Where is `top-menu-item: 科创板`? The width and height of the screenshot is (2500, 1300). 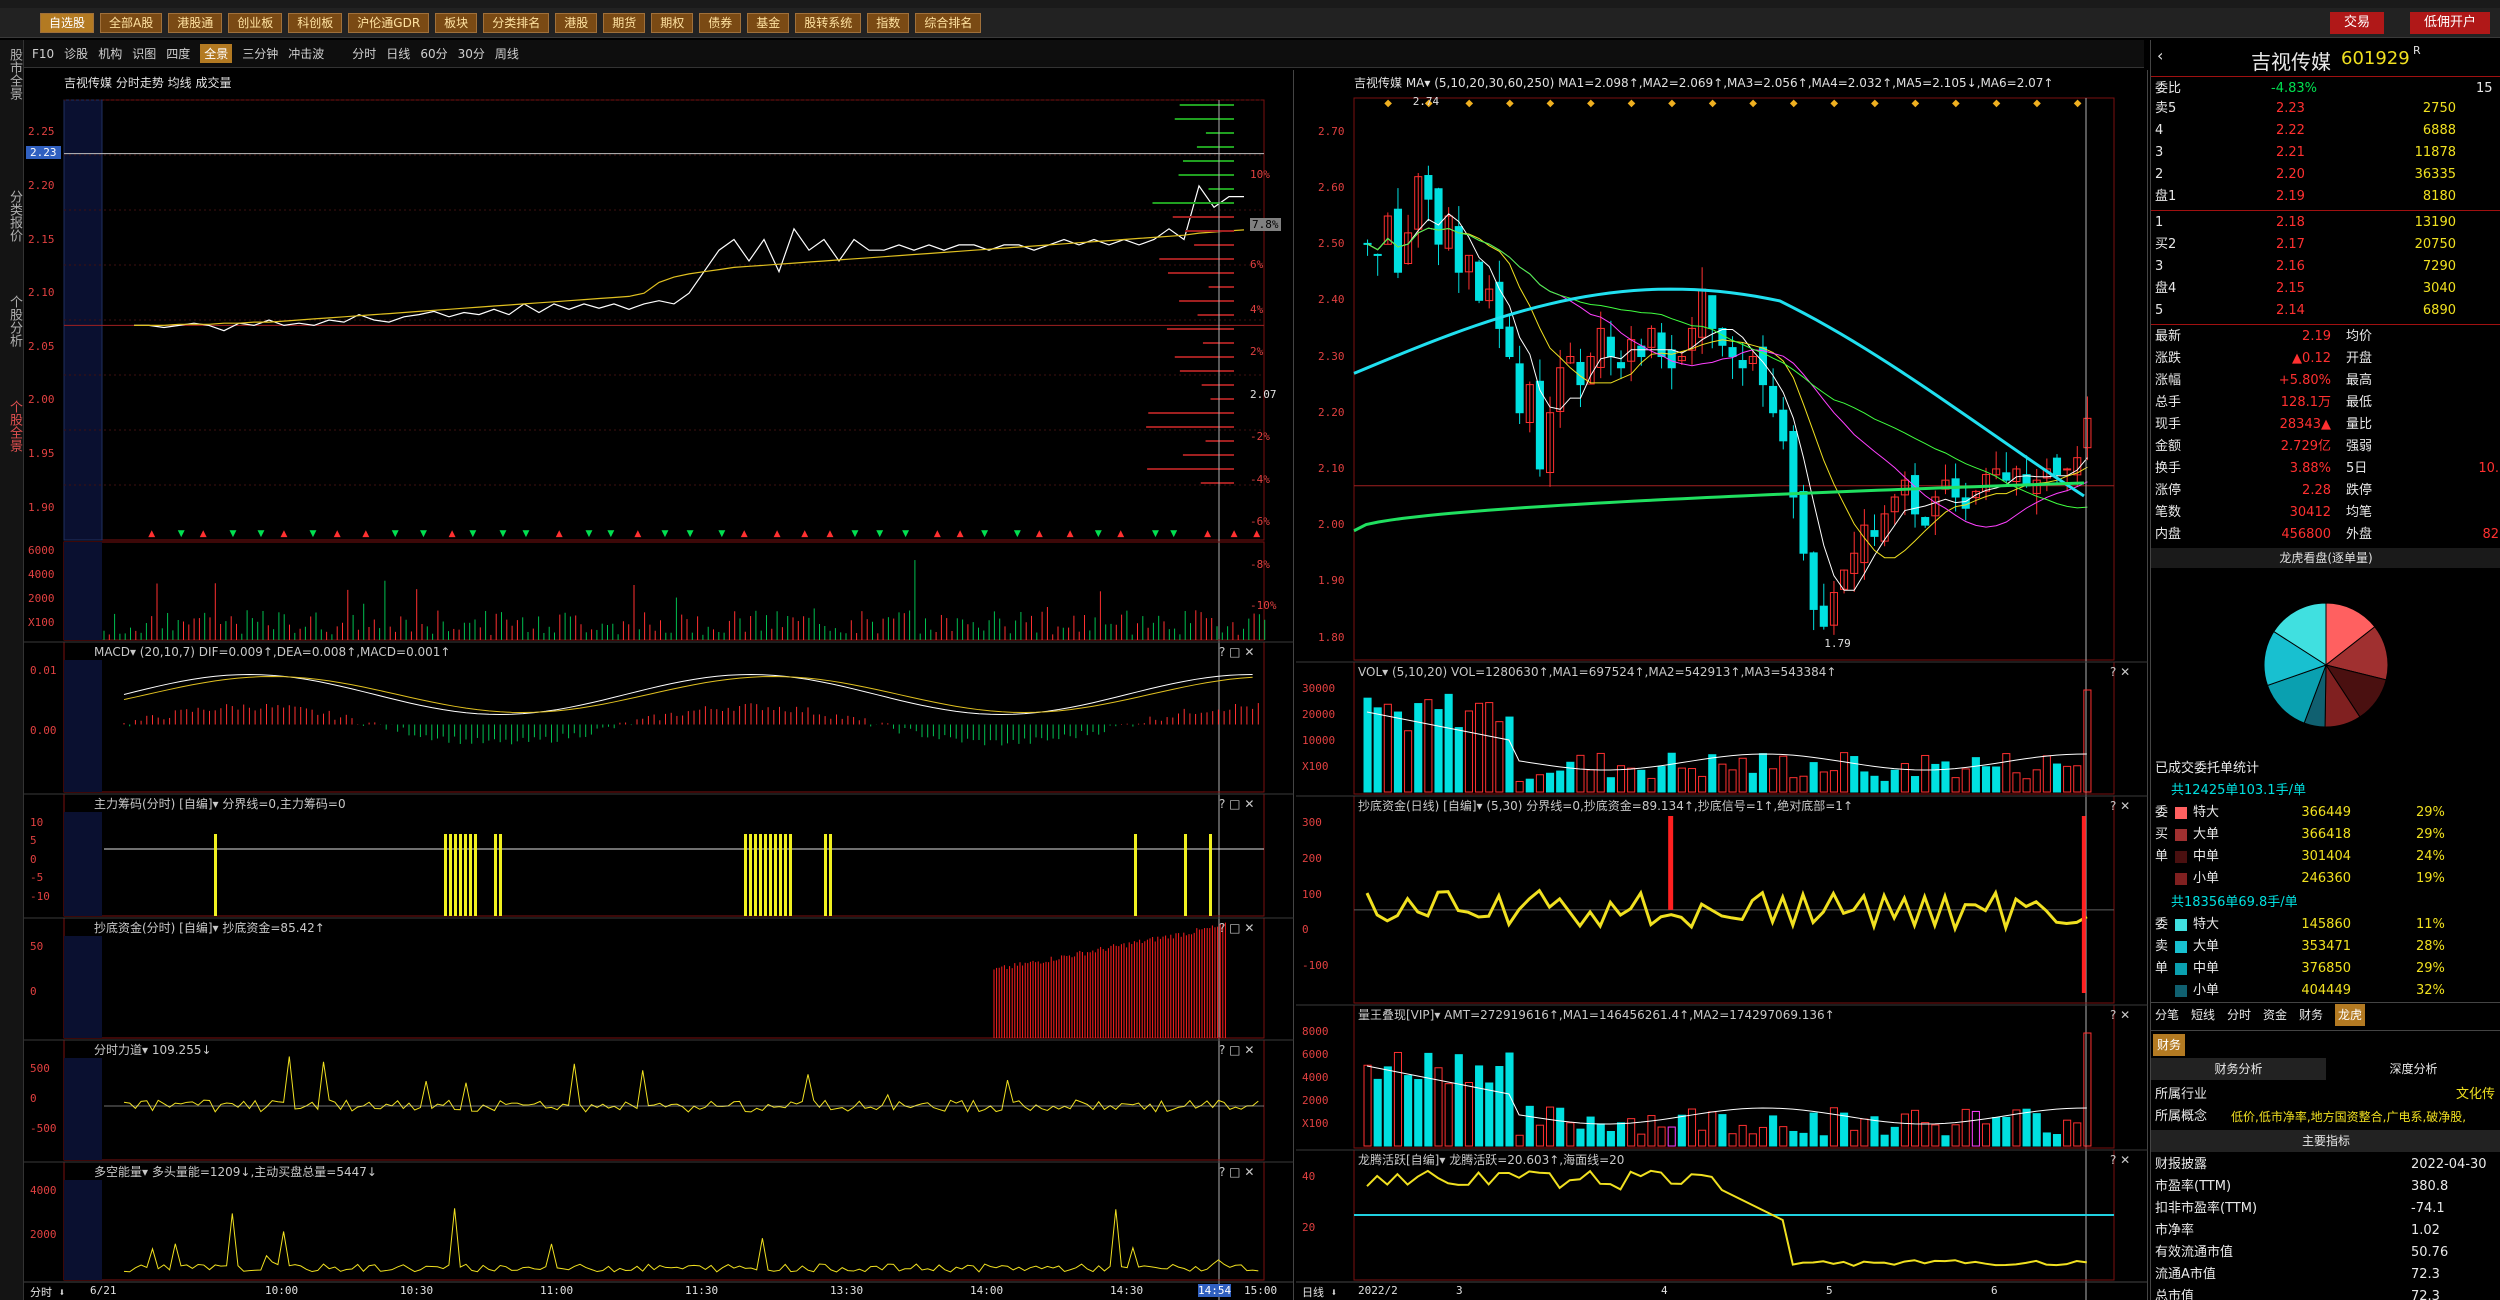 top-menu-item: 科创板 is located at coordinates (315, 22).